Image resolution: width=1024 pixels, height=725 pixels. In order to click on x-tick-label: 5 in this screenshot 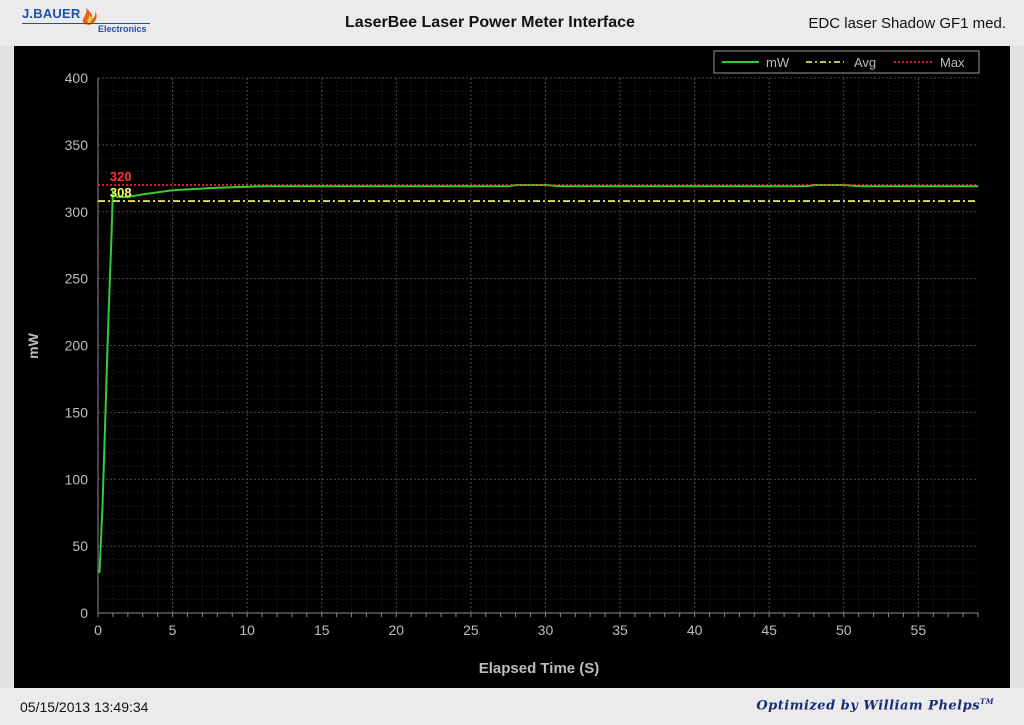, I will do `click(173, 630)`.